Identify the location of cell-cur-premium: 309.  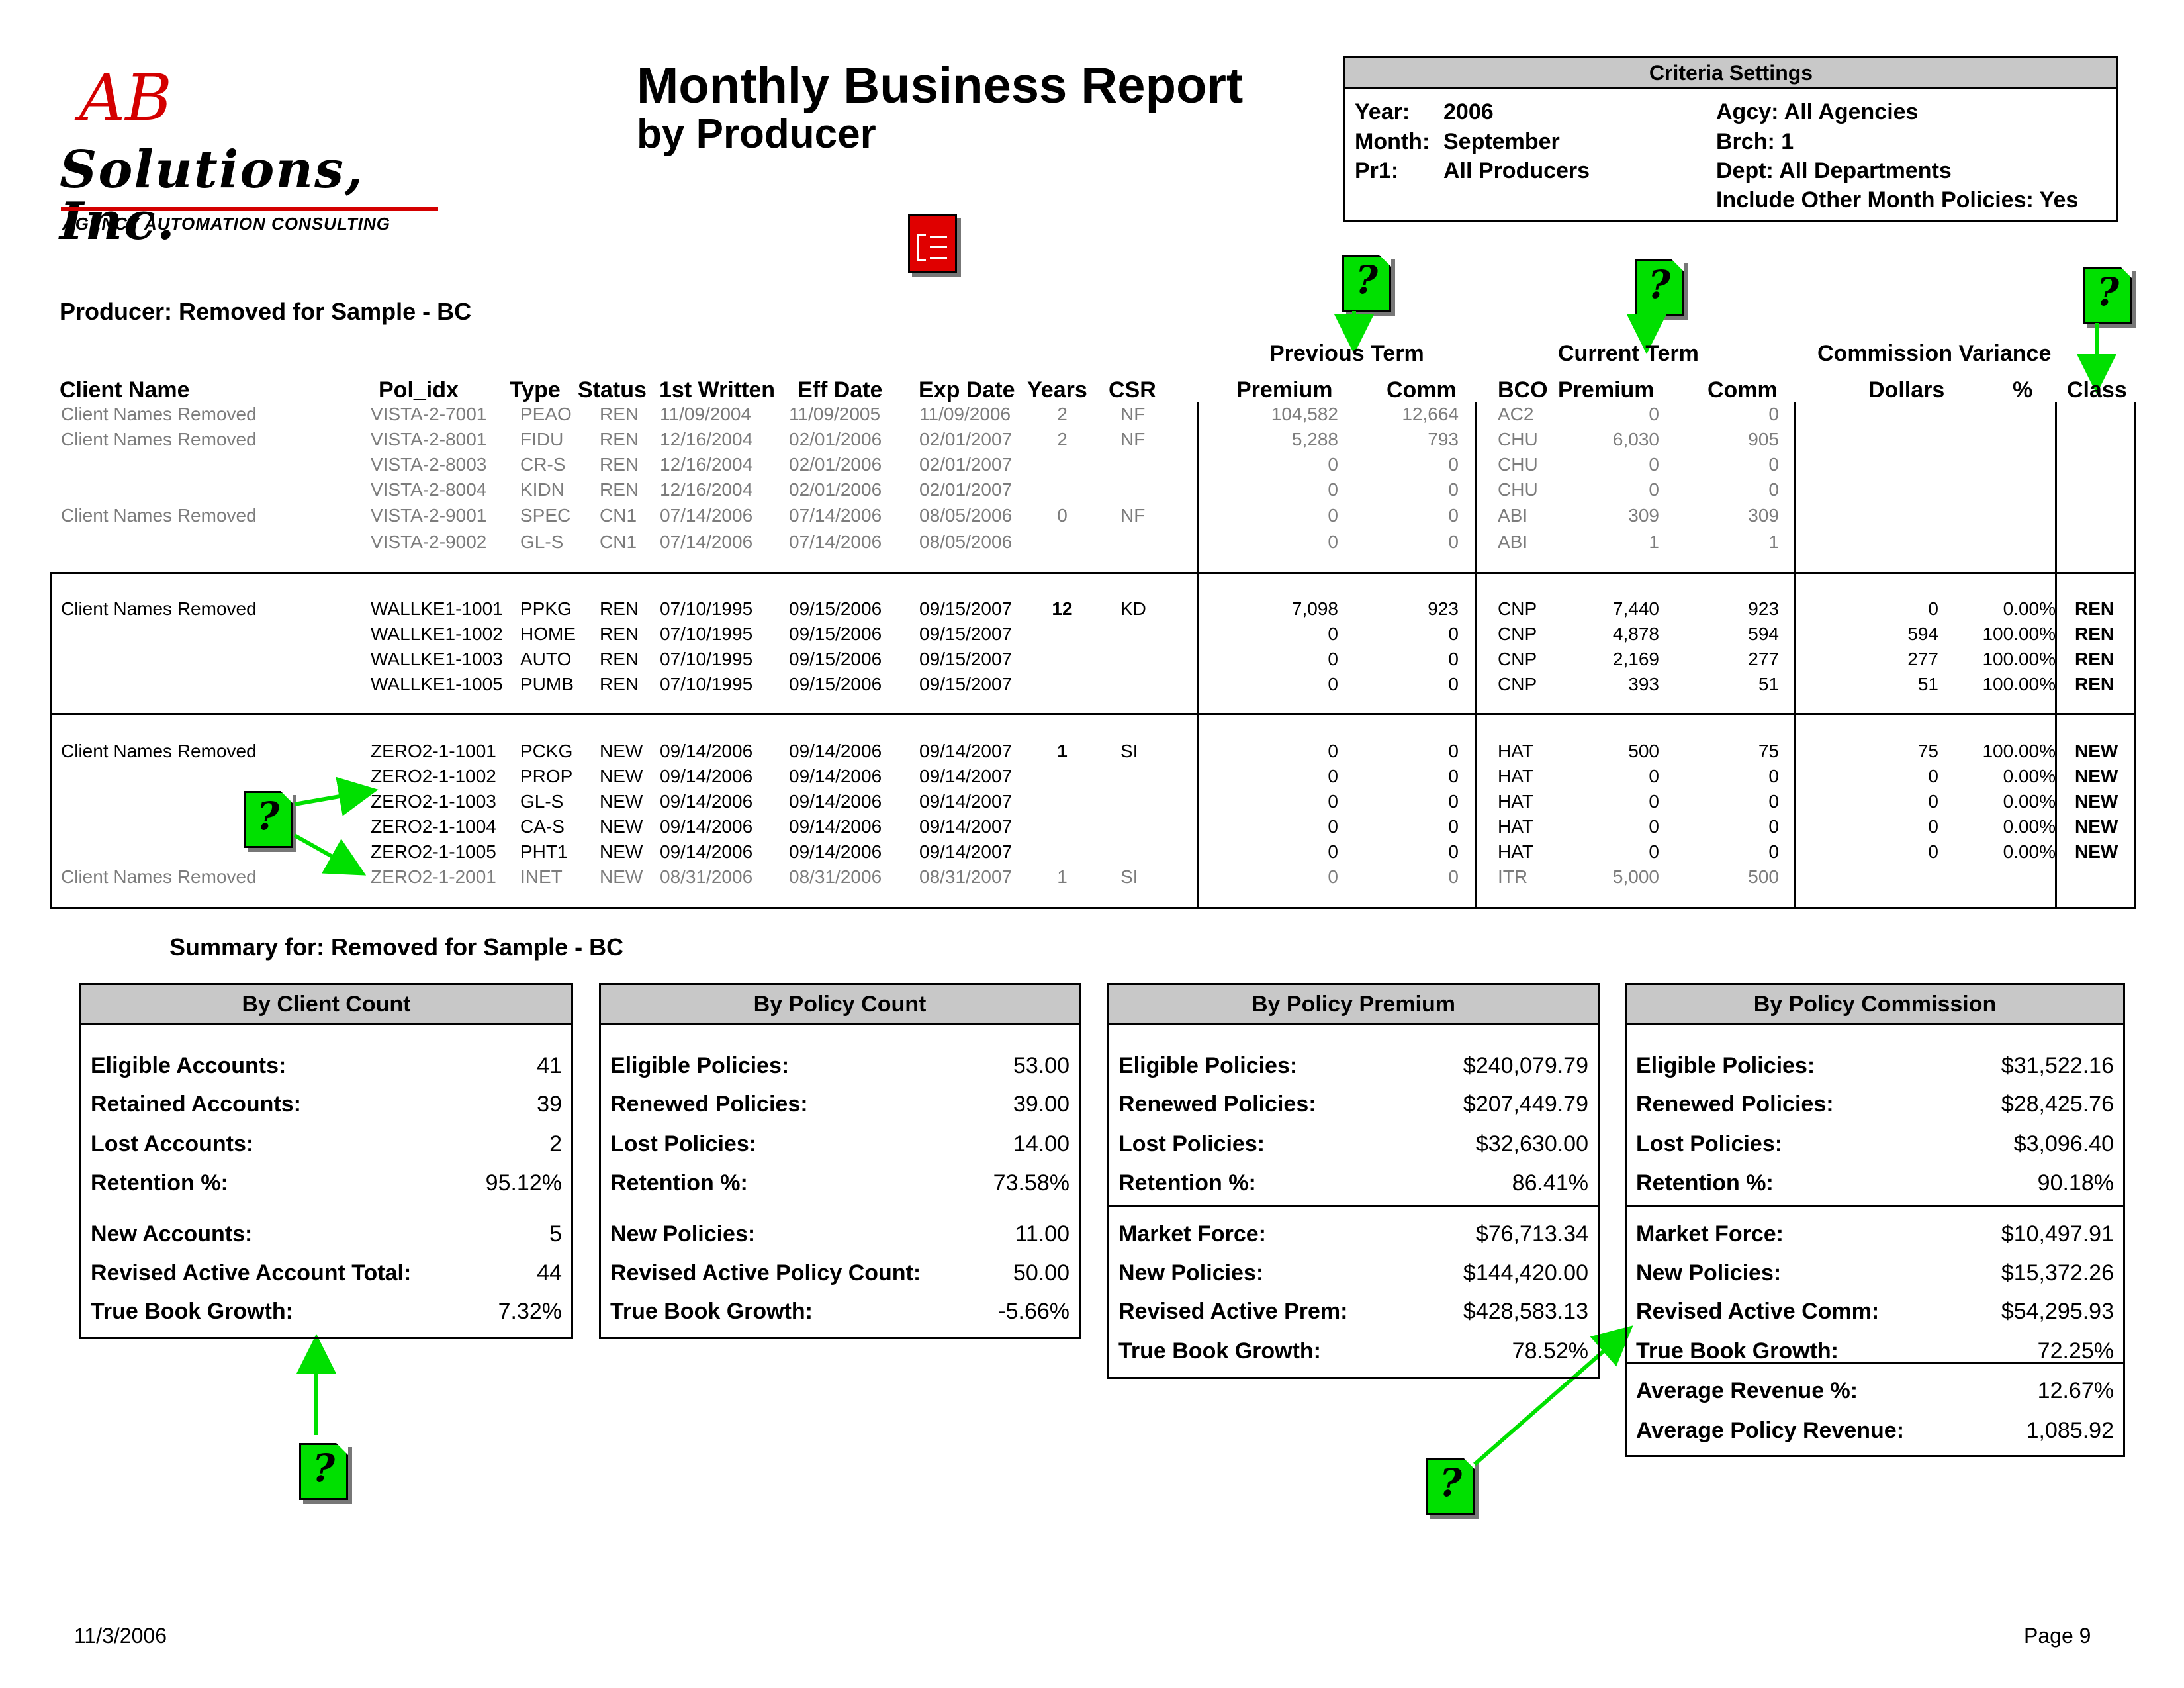
(1644, 515).